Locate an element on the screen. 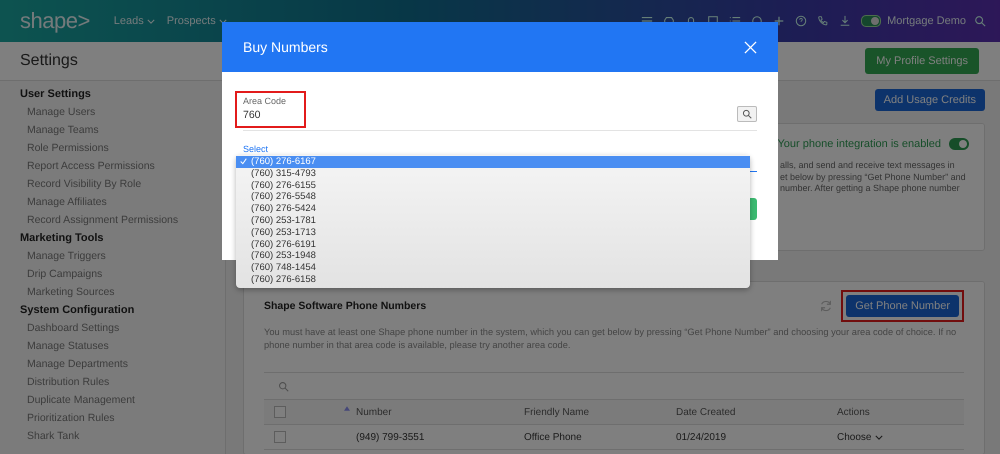 The width and height of the screenshot is (1000, 454). description-text: alls, and send and receive text messages in is located at coordinates (868, 166).